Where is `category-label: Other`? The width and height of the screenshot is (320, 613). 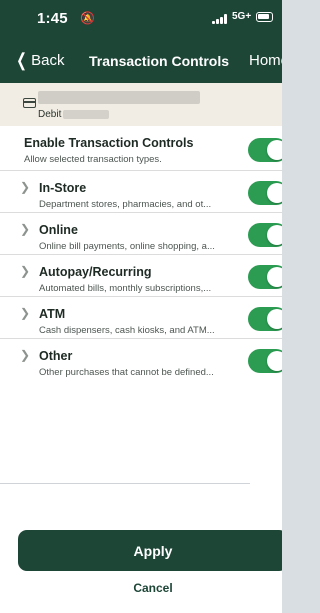 category-label: Other is located at coordinates (56, 356).